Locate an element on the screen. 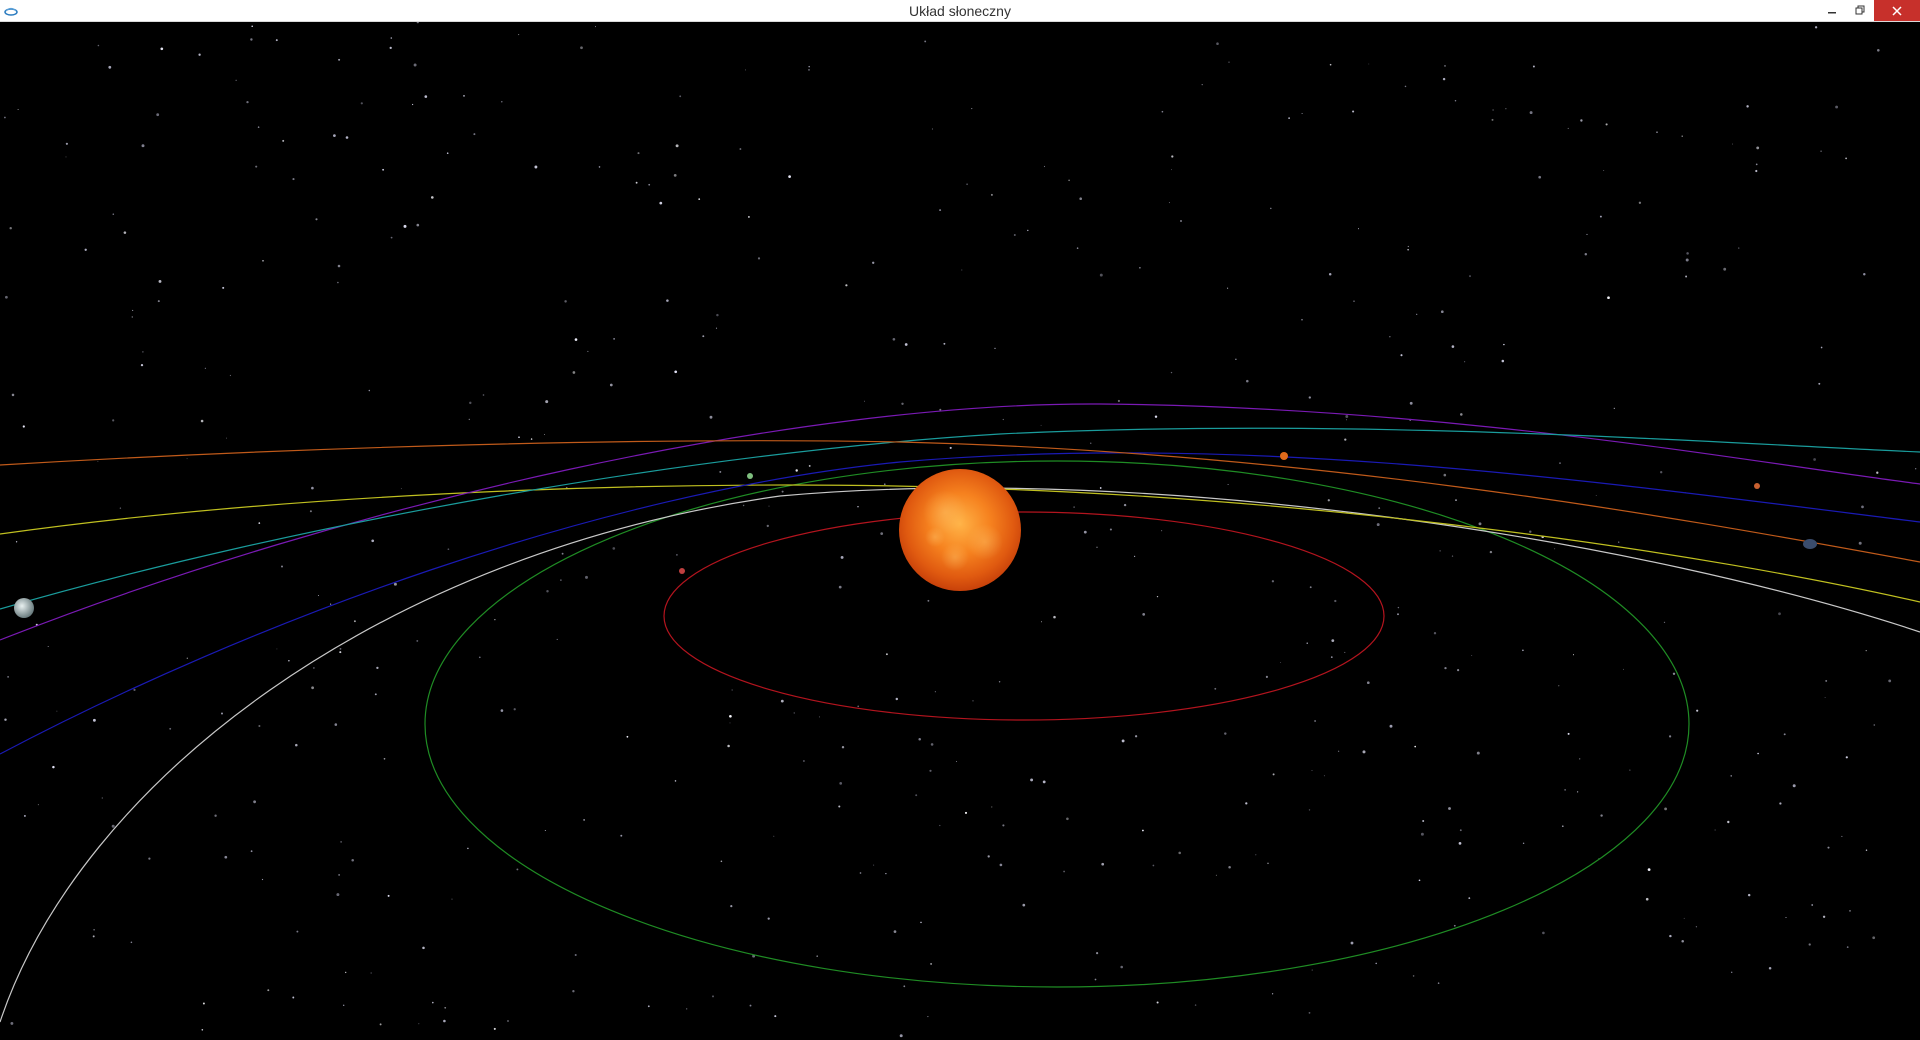 The width and height of the screenshot is (1920, 1040). sun is located at coordinates (960, 530).